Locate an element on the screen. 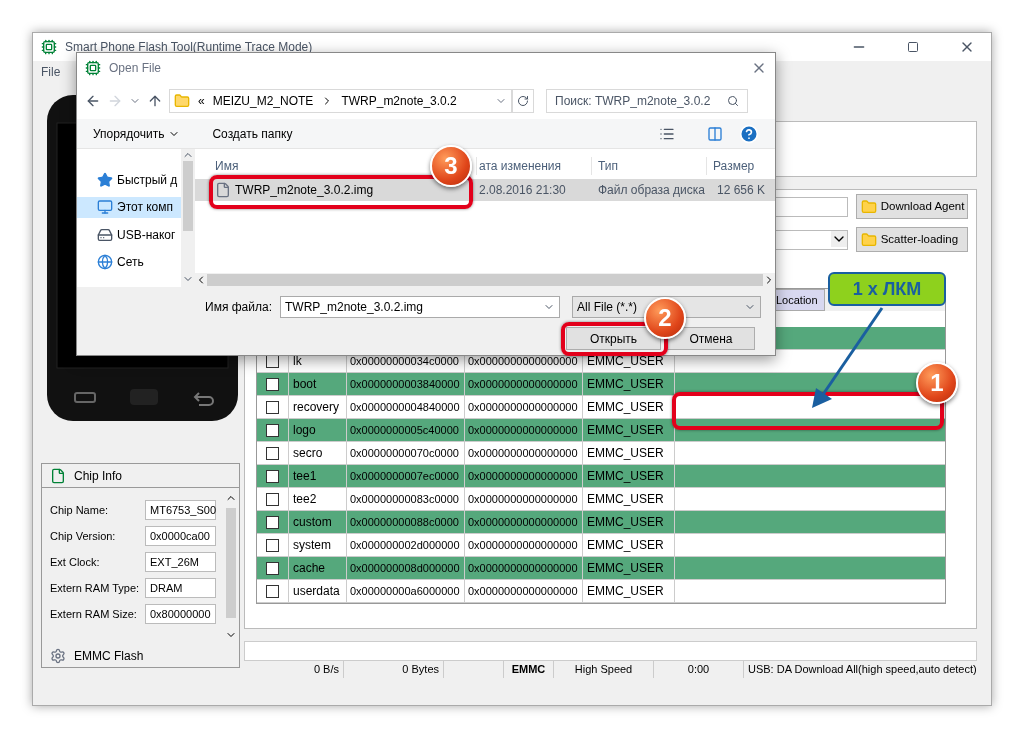 This screenshot has height=740, width=1024. table-cell: 0x000000002d000000 is located at coordinates (406, 545).